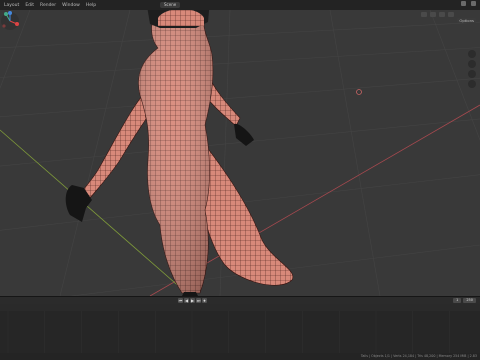  I want to click on frame-range: 1 250, so click(464, 300).